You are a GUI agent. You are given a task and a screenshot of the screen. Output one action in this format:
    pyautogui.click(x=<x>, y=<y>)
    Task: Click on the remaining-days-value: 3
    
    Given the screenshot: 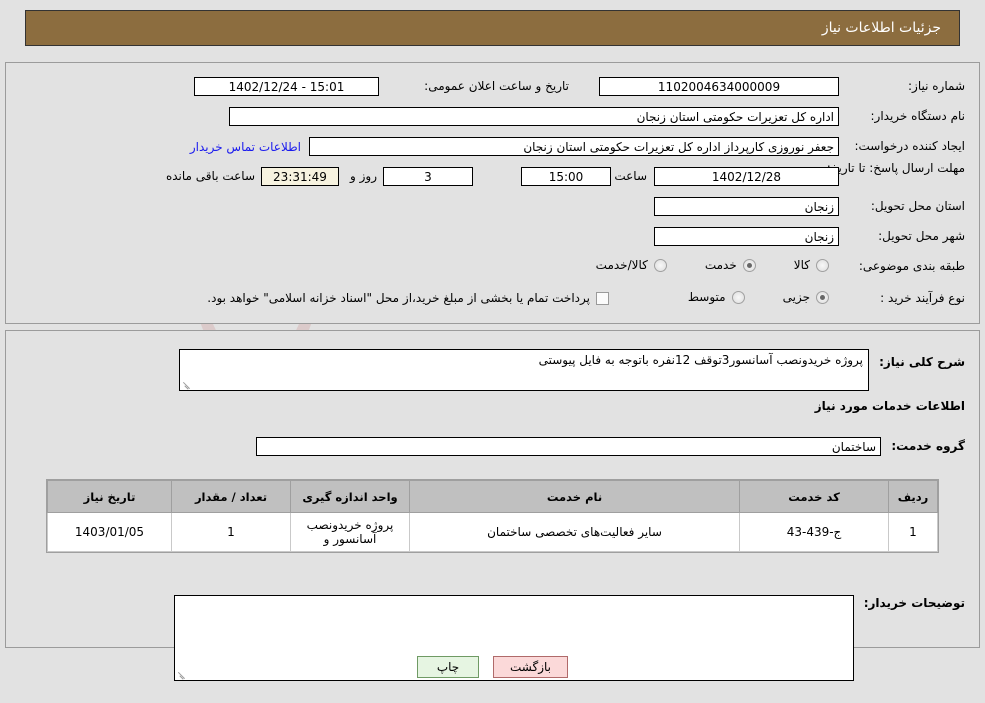 What is the action you would take?
    pyautogui.click(x=428, y=176)
    